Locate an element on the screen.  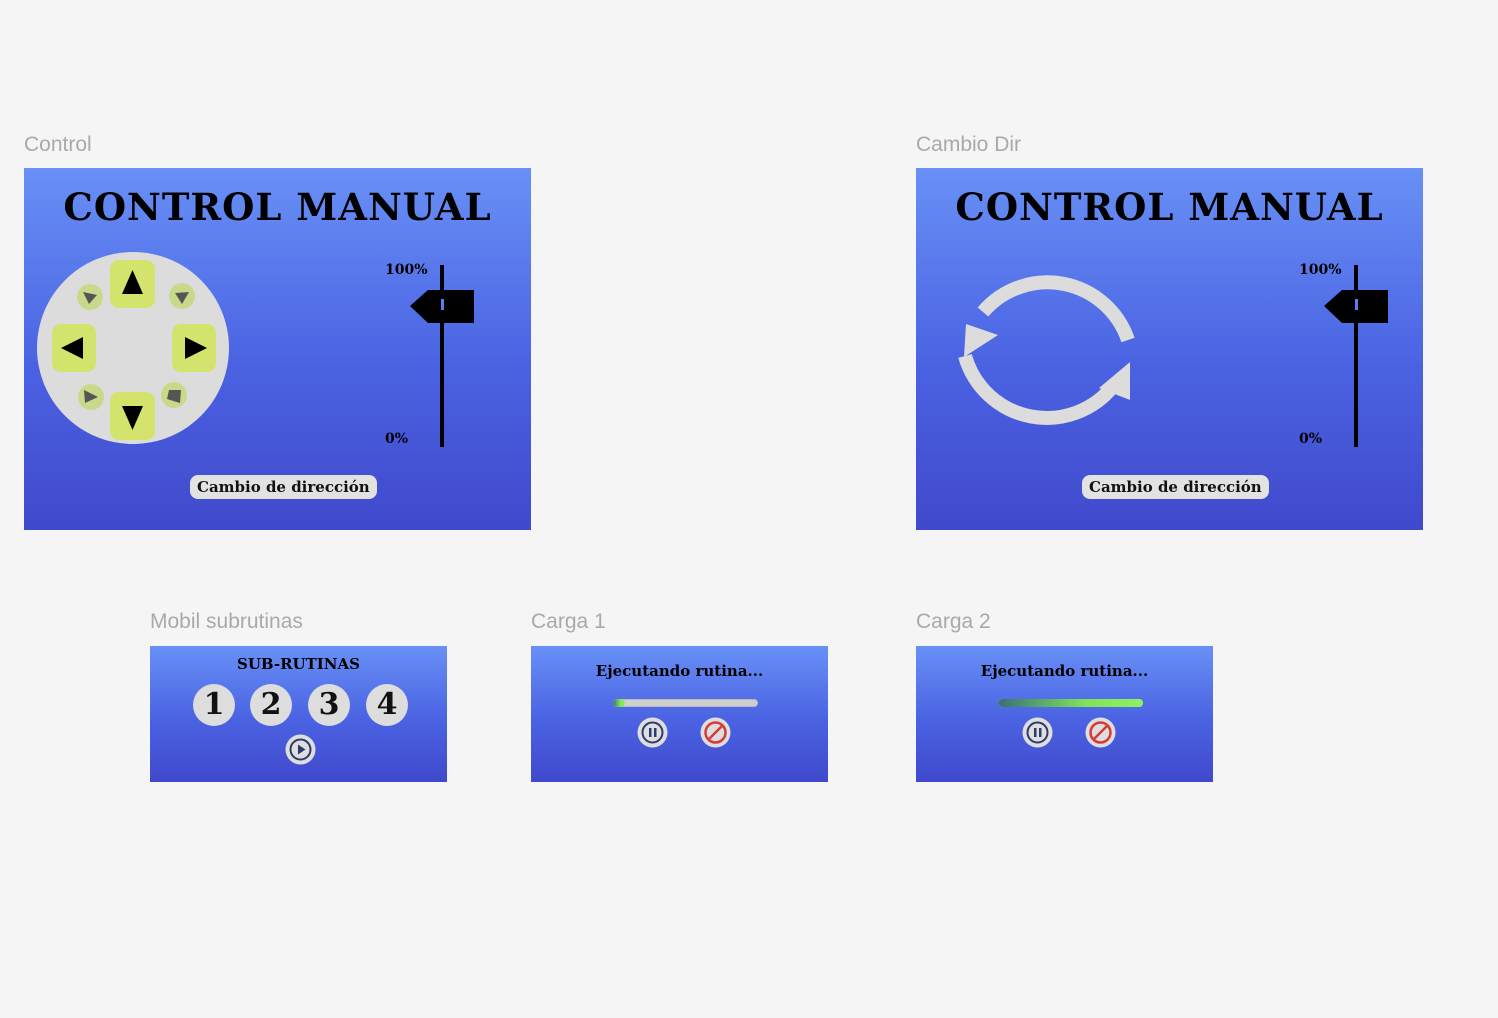
routine-1-button: 1 is located at coordinates (214, 705).